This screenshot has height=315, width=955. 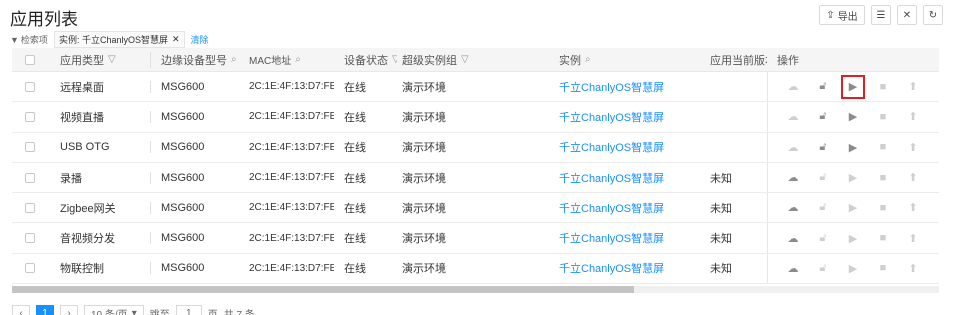 I want to click on page-button-current: 1, so click(x=45, y=310).